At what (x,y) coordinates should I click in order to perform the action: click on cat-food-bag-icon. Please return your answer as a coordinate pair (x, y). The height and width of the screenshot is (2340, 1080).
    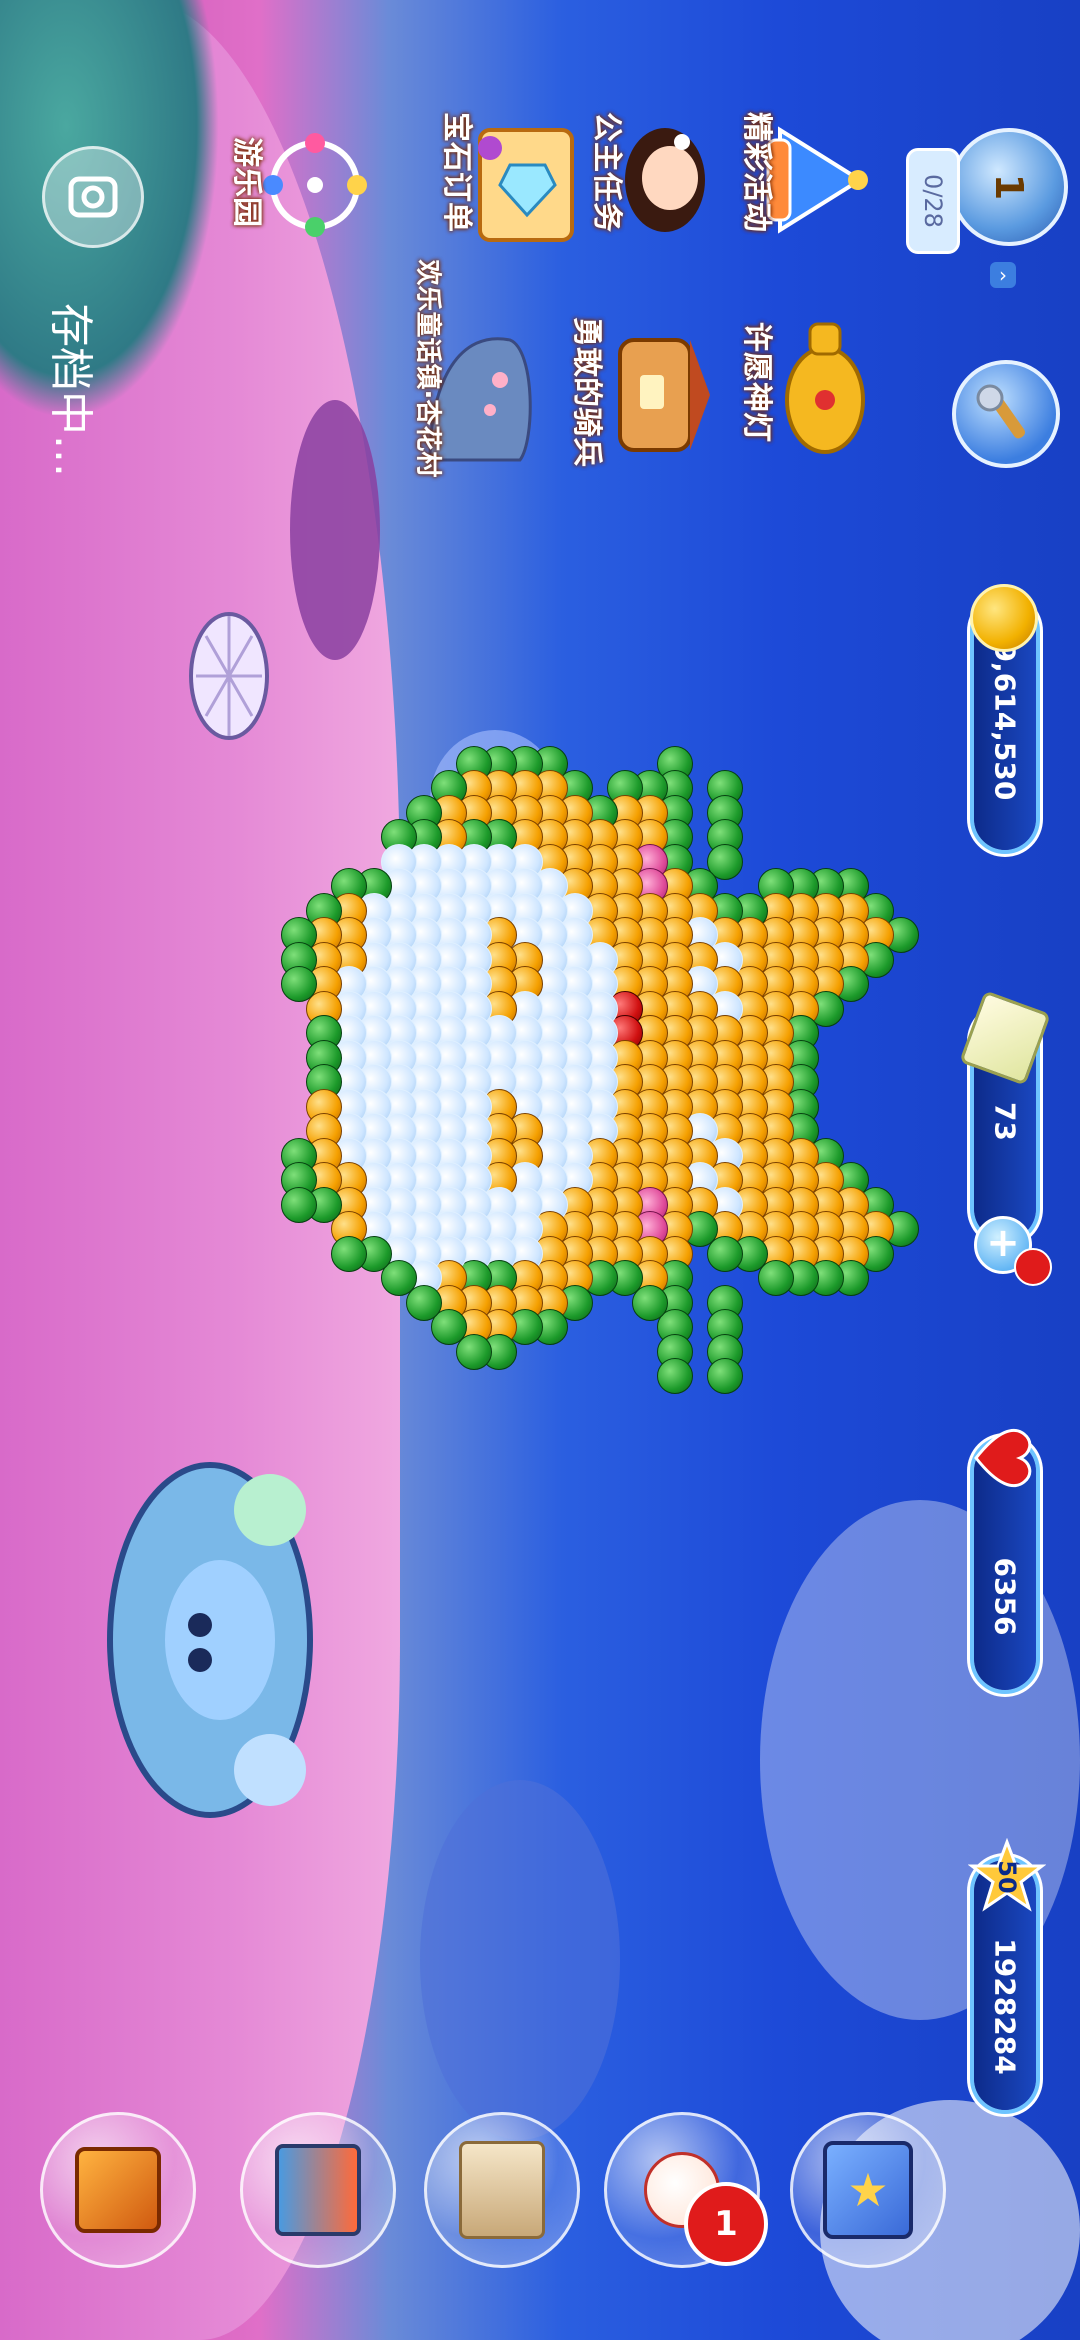
    Looking at the image, I should click on (502, 2190).